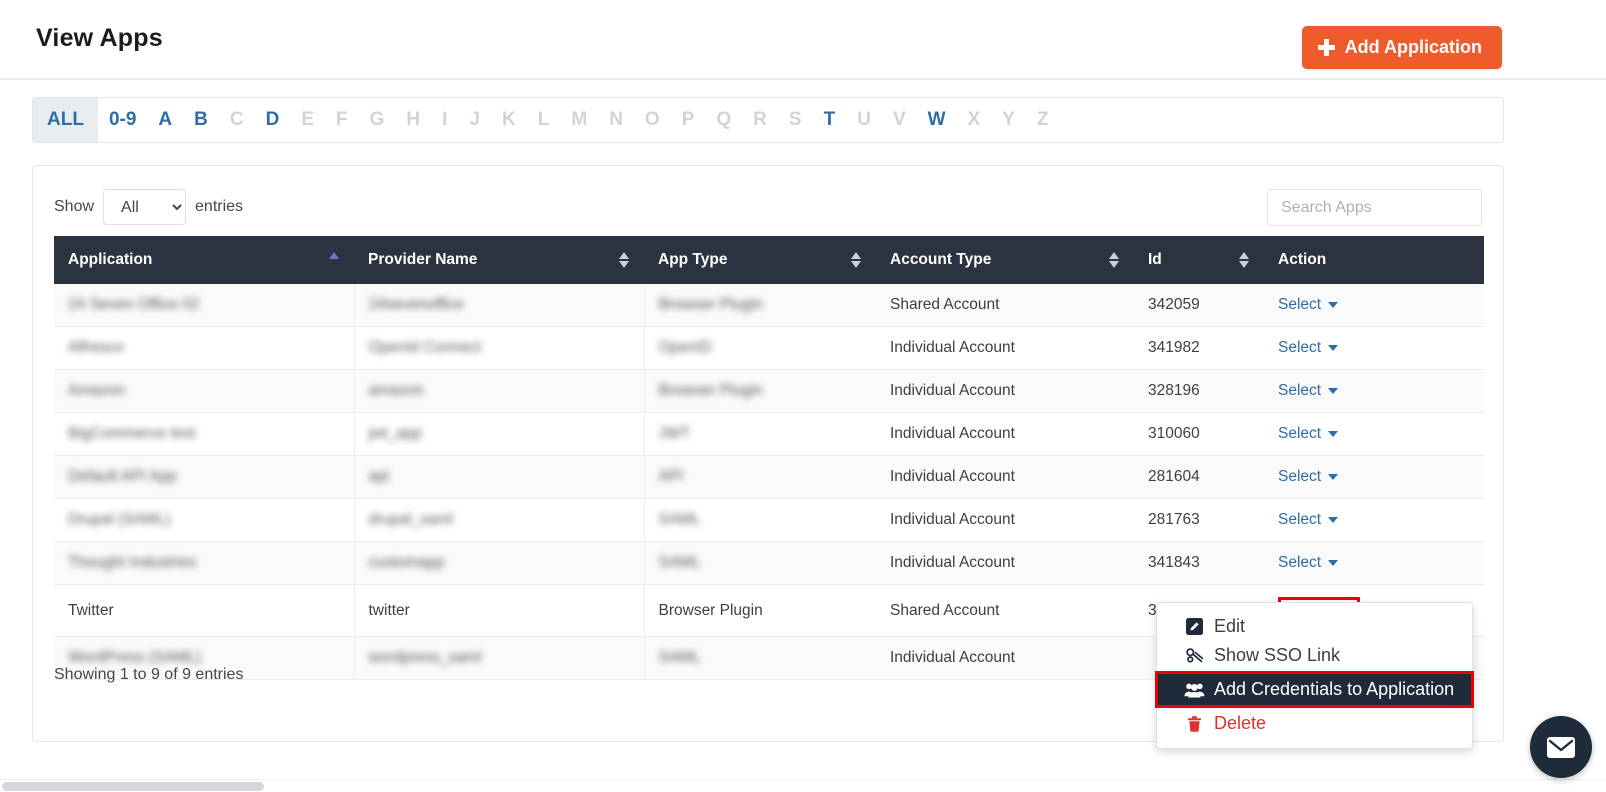 The width and height of the screenshot is (1606, 792). Describe the element at coordinates (1199, 477) in the screenshot. I see `cell-id: 281604` at that location.